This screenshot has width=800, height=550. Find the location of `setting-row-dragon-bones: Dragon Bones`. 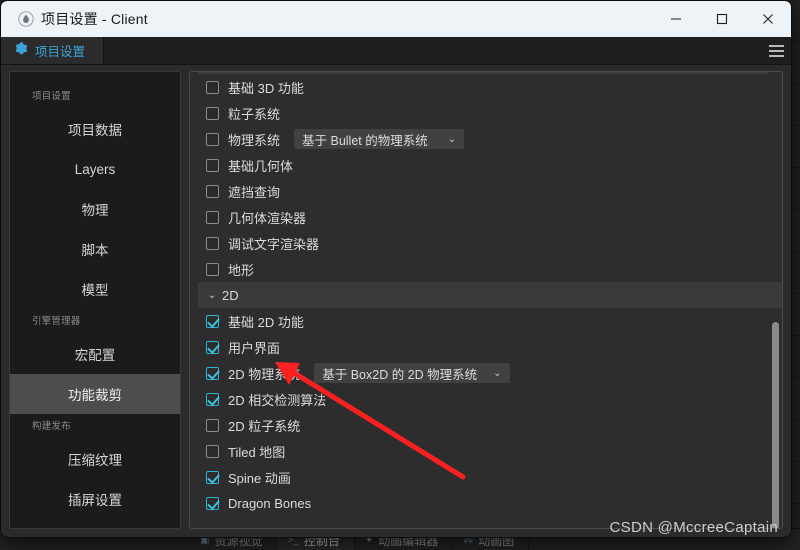

setting-row-dragon-bones: Dragon Bones is located at coordinates (490, 503).